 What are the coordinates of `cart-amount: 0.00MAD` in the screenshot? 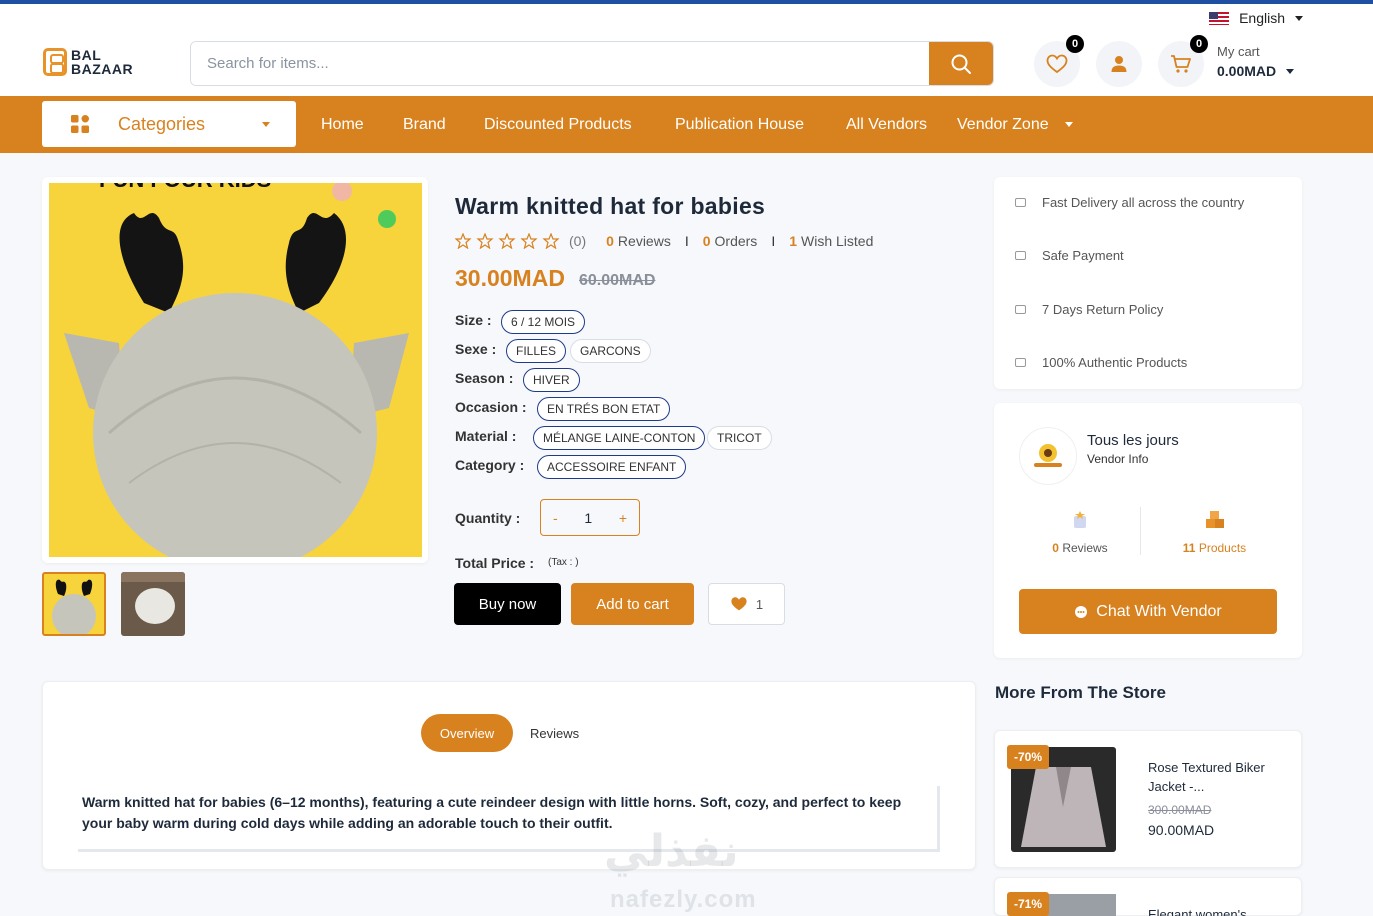 It's located at (1247, 71).